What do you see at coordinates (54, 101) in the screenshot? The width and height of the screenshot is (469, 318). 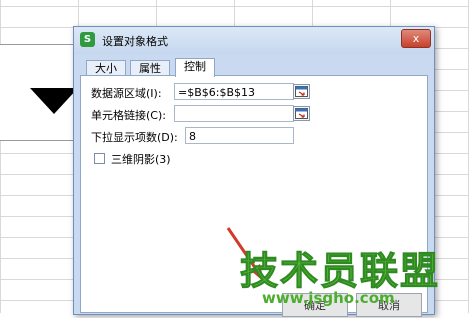 I see `dropdown-arrow-icon` at bounding box center [54, 101].